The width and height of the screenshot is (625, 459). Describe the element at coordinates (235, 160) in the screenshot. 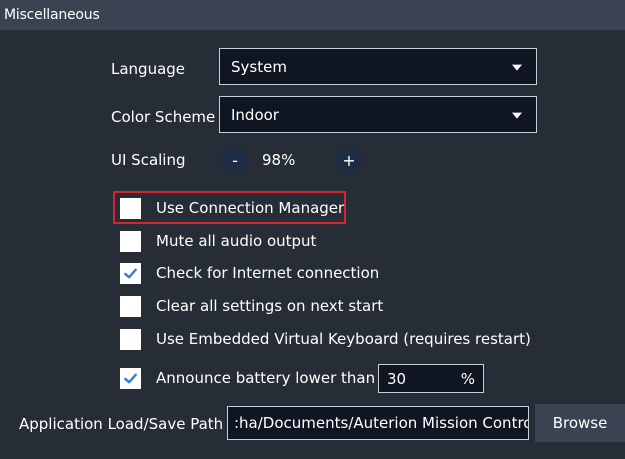

I see `ui-scaling-decrease-button: -` at that location.